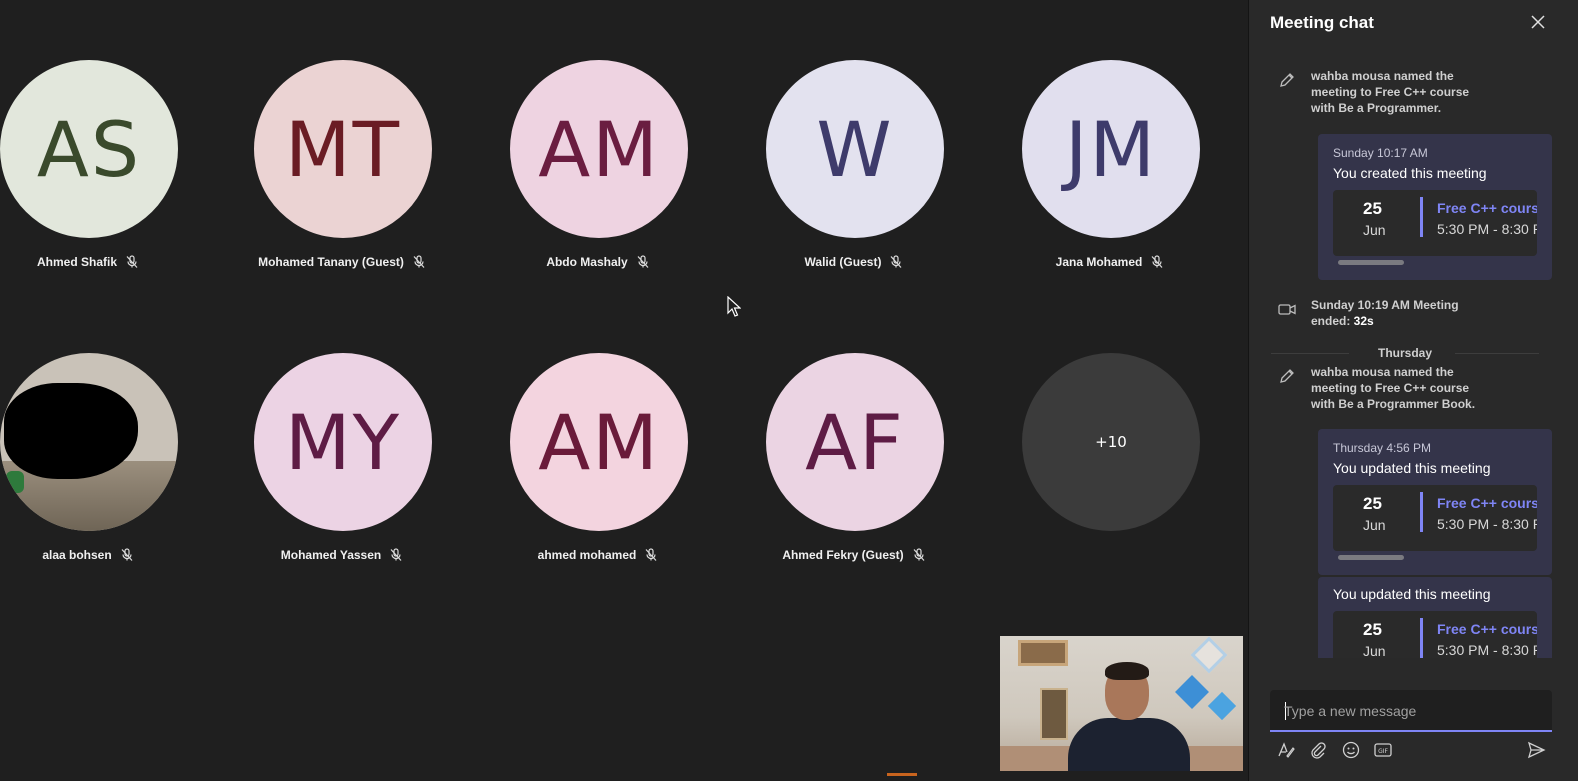 The image size is (1578, 781). Describe the element at coordinates (1385, 313) in the screenshot. I see `event-text: Sunday 10:19 AM Meeting ended: 32s` at that location.